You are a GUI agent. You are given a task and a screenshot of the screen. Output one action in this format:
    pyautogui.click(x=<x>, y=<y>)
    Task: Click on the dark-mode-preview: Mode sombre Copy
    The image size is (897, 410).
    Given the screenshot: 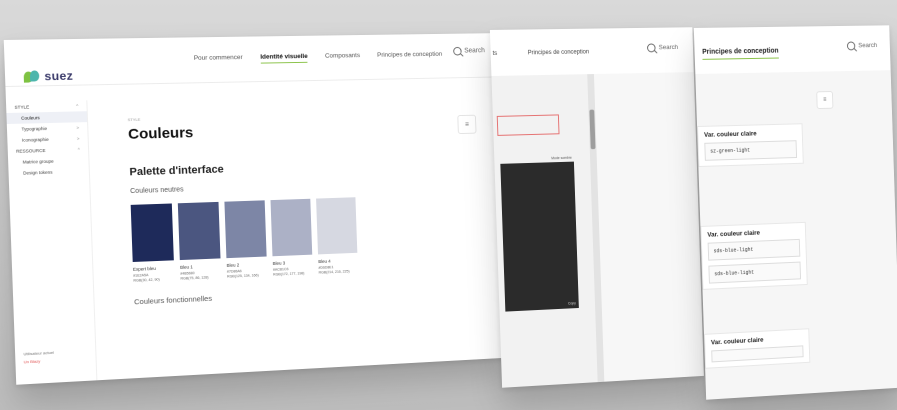 What is the action you would take?
    pyautogui.click(x=539, y=234)
    